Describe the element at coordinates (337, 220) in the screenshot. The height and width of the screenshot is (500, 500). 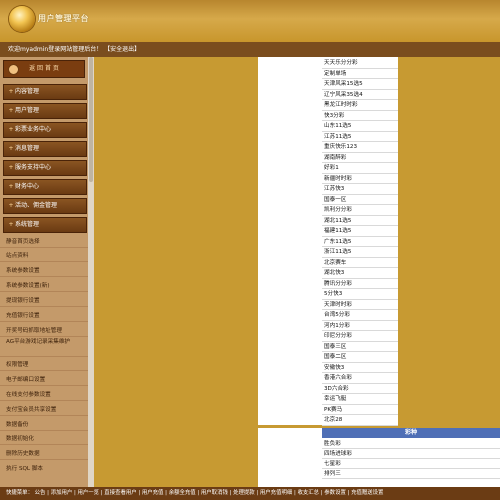
I see `lottery-list-item: 湖北11选5` at that location.